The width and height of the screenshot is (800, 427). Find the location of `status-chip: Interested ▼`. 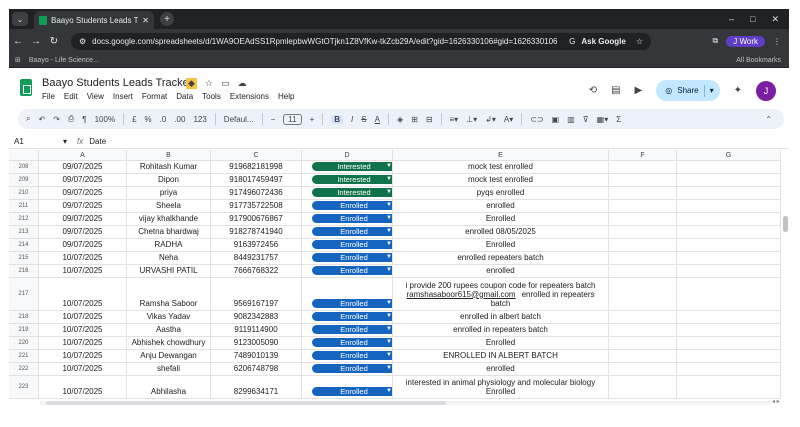

status-chip: Interested ▼ is located at coordinates (352, 192).